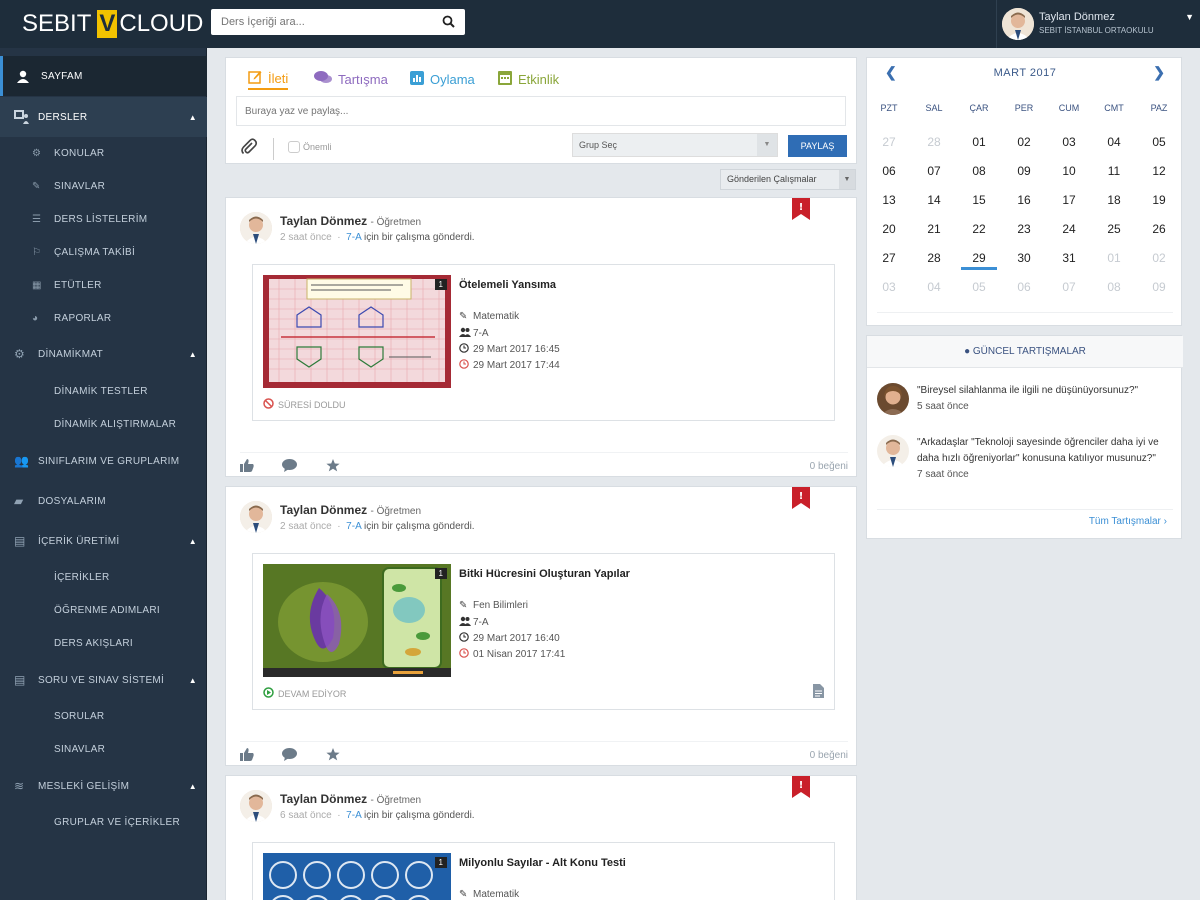 The width and height of the screenshot is (1200, 900). I want to click on sidebar-item-konular: ⚙ KONULAR, so click(103, 153).